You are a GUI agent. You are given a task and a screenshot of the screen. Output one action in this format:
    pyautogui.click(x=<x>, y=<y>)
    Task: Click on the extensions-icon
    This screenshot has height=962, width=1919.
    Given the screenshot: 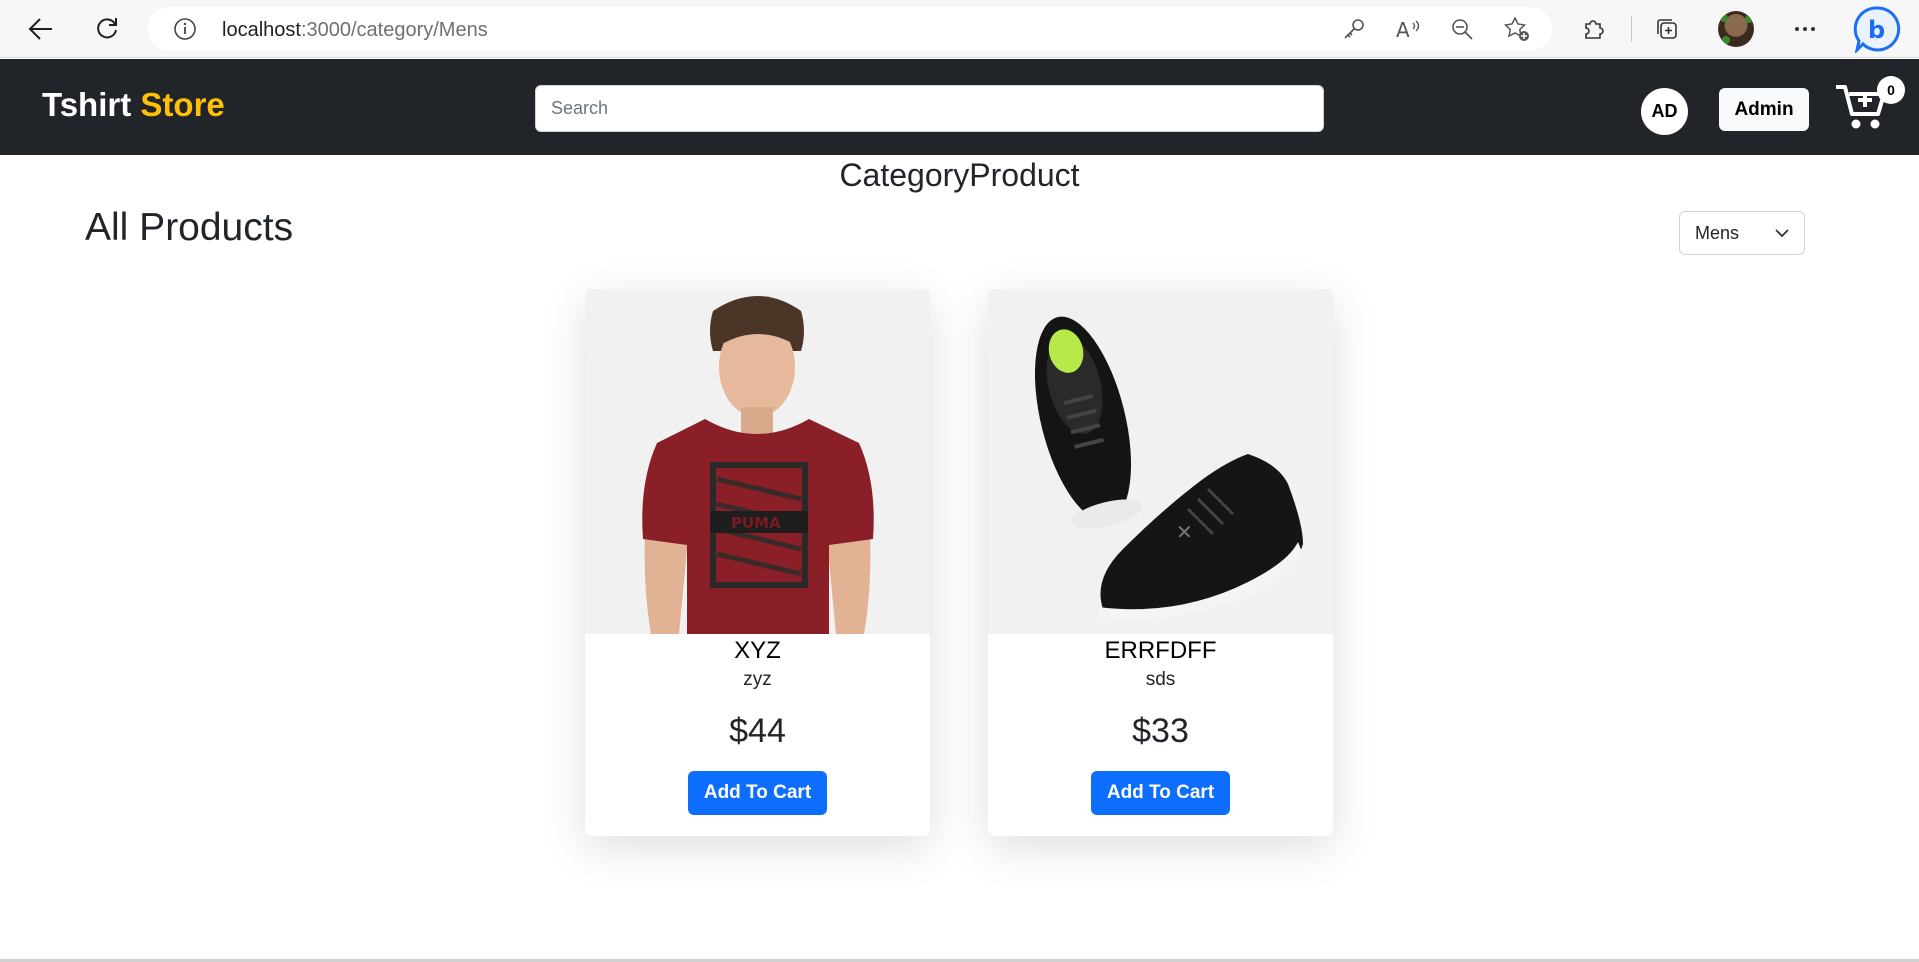 What is the action you would take?
    pyautogui.click(x=1594, y=29)
    